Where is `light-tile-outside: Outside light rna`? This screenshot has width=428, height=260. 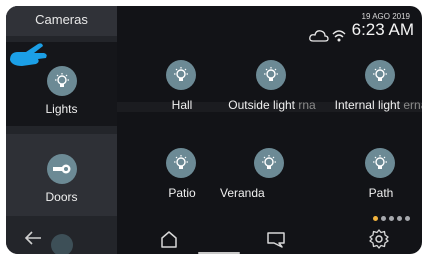
light-tile-outside: Outside light rna is located at coordinates (272, 95).